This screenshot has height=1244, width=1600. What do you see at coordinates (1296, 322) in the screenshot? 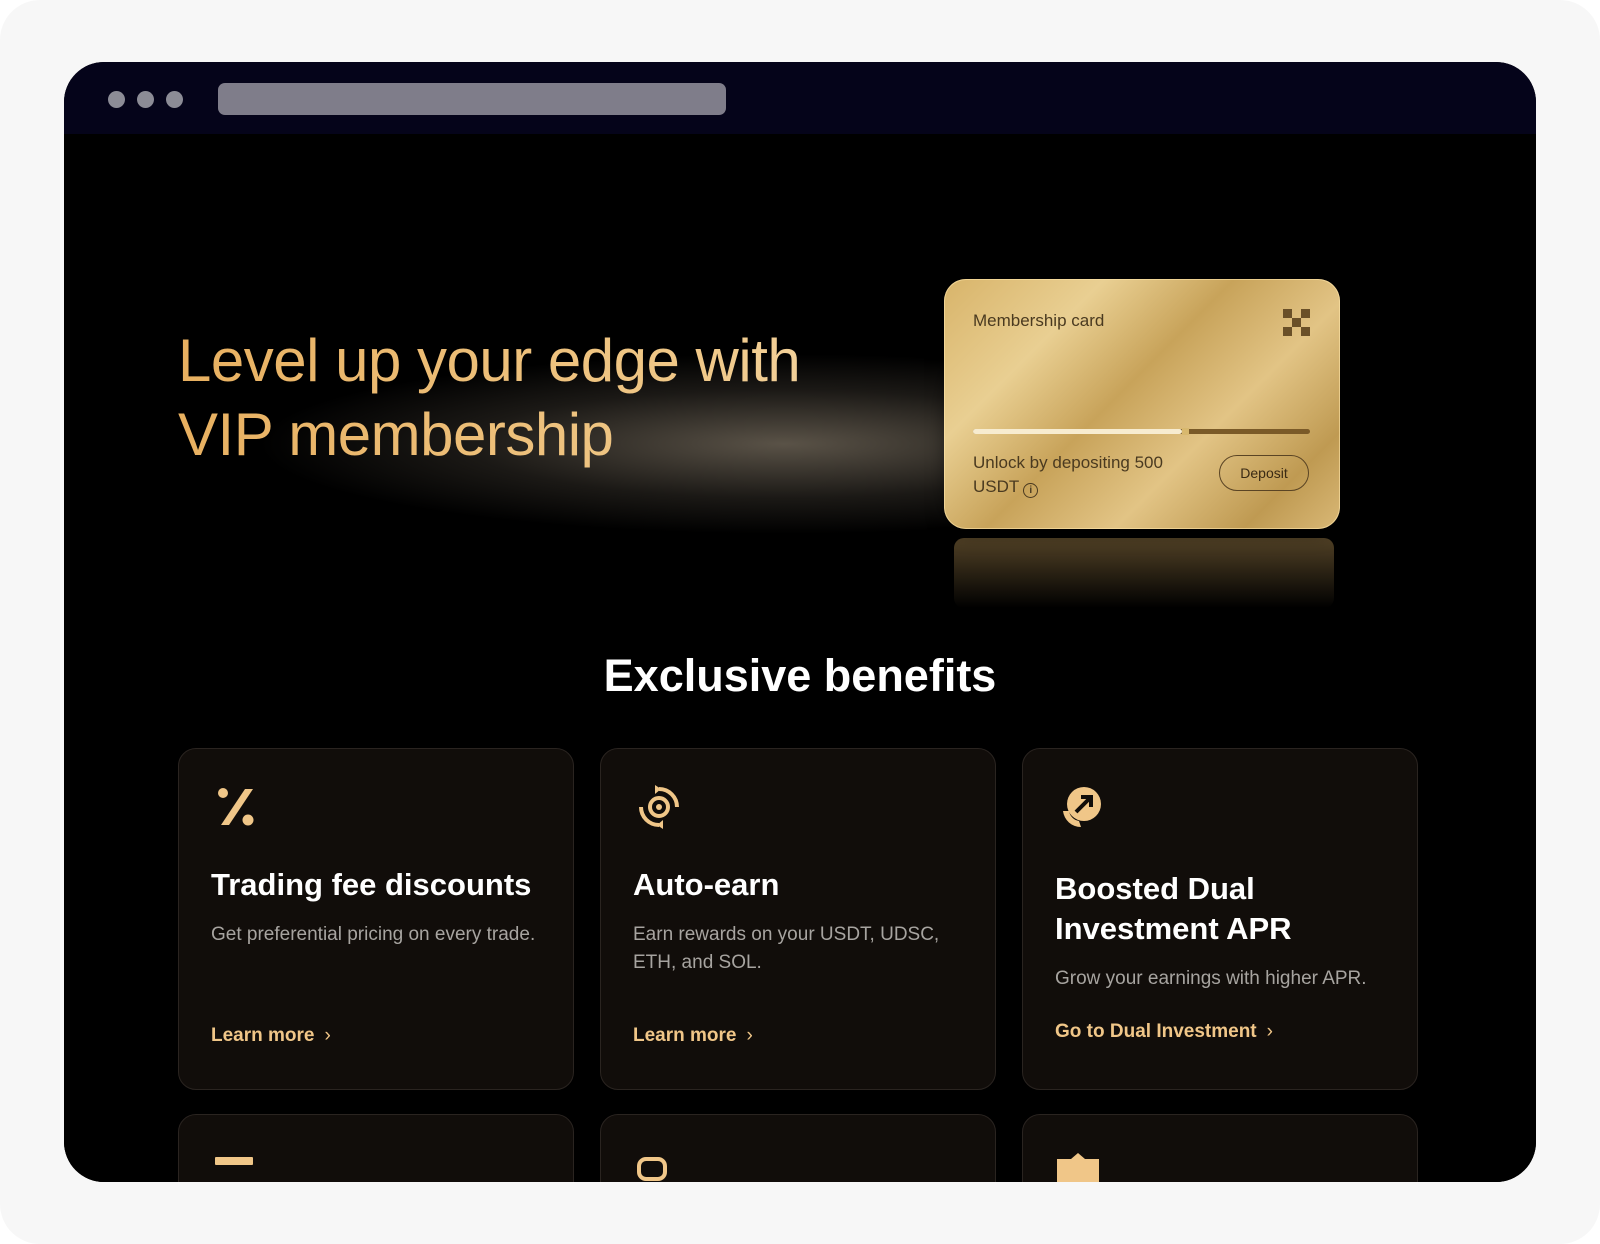
I see `okx-logo-icon` at bounding box center [1296, 322].